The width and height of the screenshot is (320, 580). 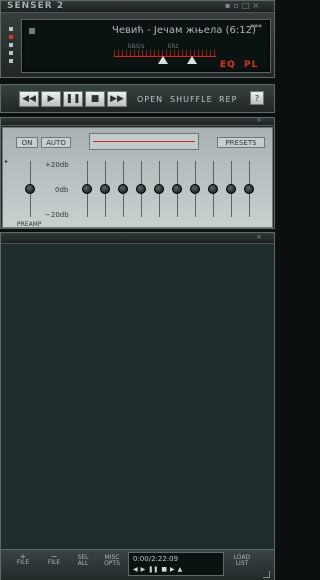 What do you see at coordinates (11, 61) in the screenshot?
I see `clutterbar-vis-icon` at bounding box center [11, 61].